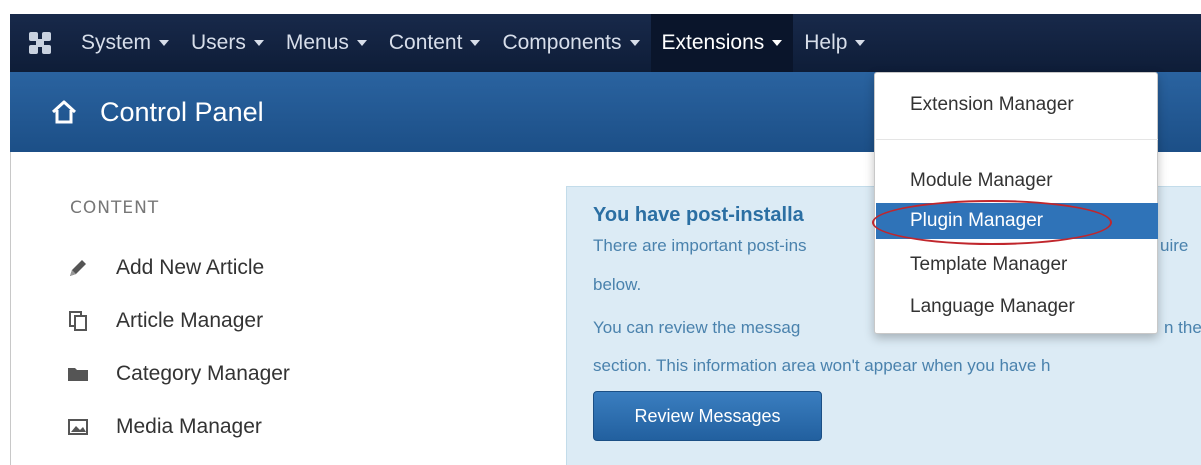  What do you see at coordinates (713, 42) in the screenshot?
I see `nav-extensions-label: Extensions` at bounding box center [713, 42].